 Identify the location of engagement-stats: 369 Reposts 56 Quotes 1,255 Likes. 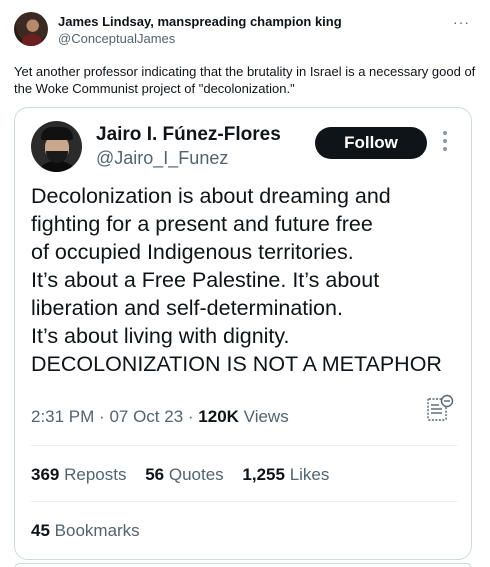
(180, 475).